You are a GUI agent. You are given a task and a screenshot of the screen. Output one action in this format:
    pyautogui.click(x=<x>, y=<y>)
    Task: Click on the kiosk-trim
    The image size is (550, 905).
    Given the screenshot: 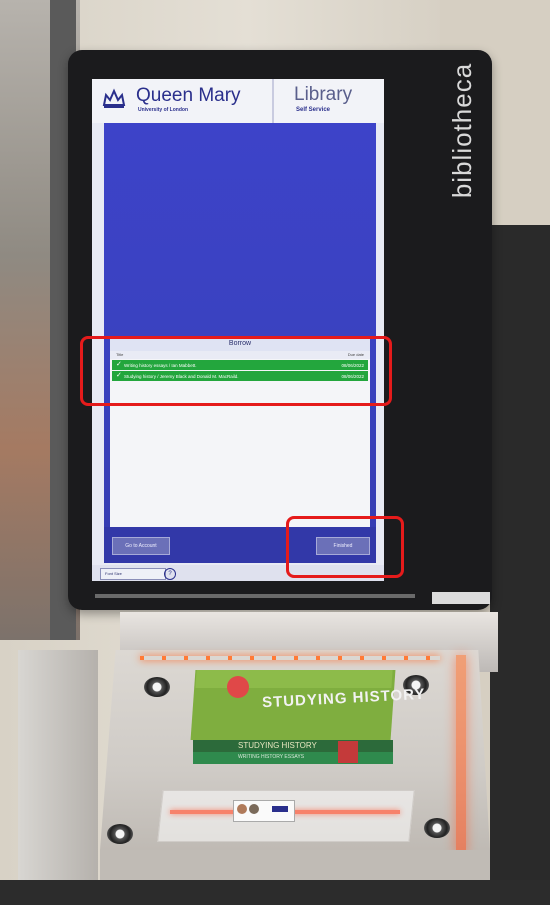 What is the action you would take?
    pyautogui.click(x=255, y=596)
    